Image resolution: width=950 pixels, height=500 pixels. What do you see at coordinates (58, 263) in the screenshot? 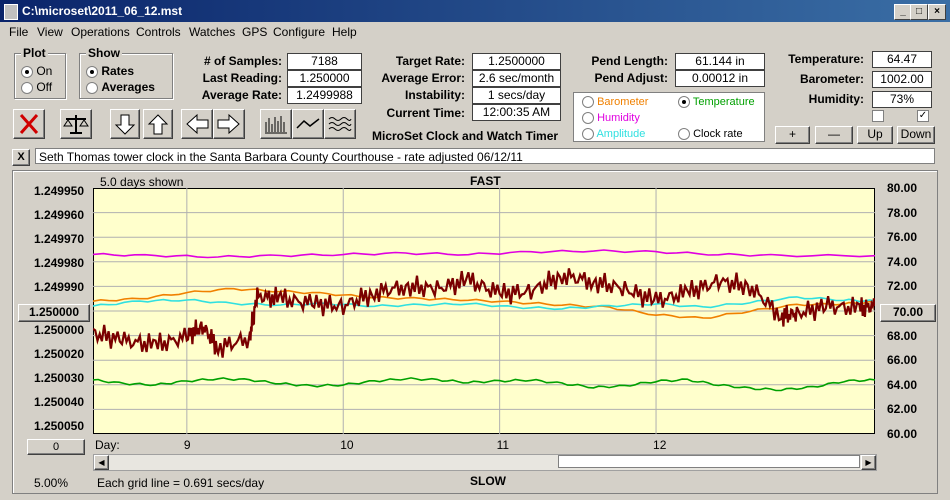
I see `y-left-tick-label: 1.249980` at bounding box center [58, 263].